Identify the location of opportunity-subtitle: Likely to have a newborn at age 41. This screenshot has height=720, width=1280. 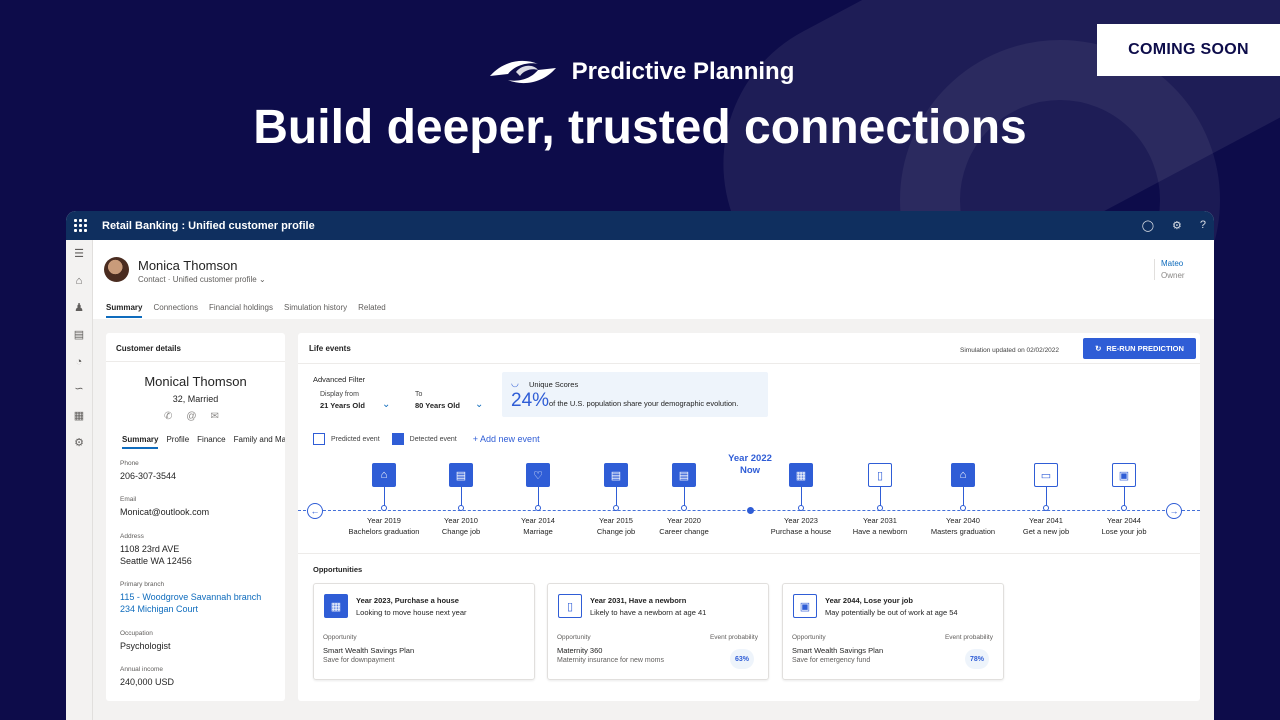
(648, 612).